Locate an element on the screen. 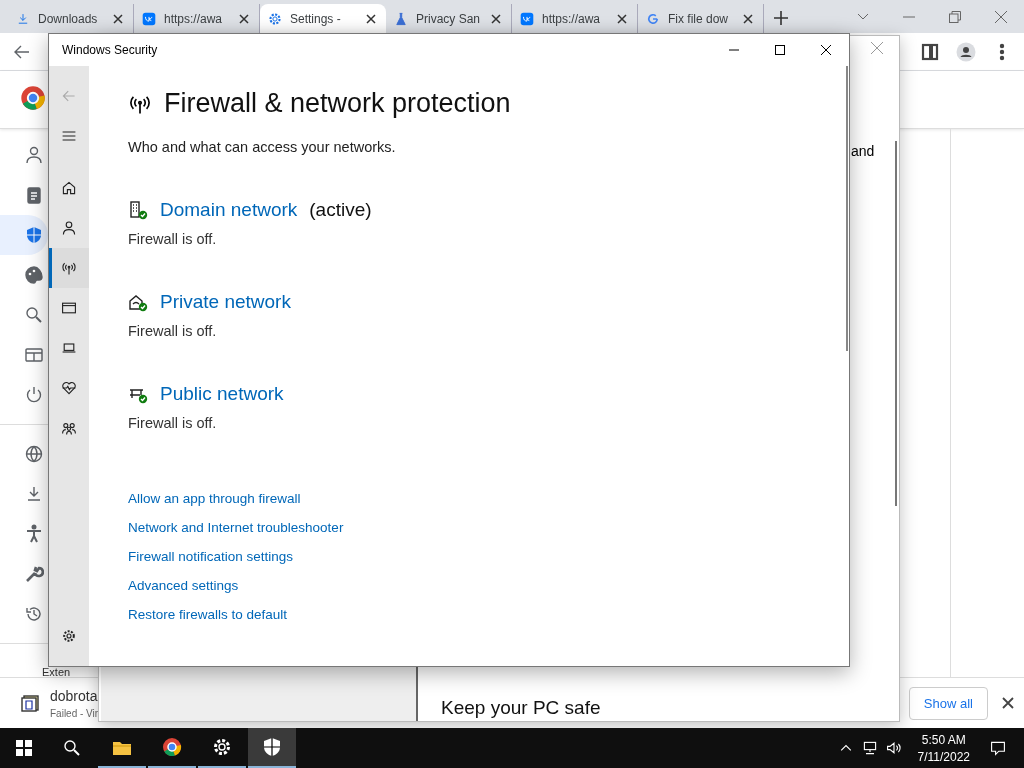 The image size is (1024, 768). speaker-glyph is located at coordinates (893, 748).